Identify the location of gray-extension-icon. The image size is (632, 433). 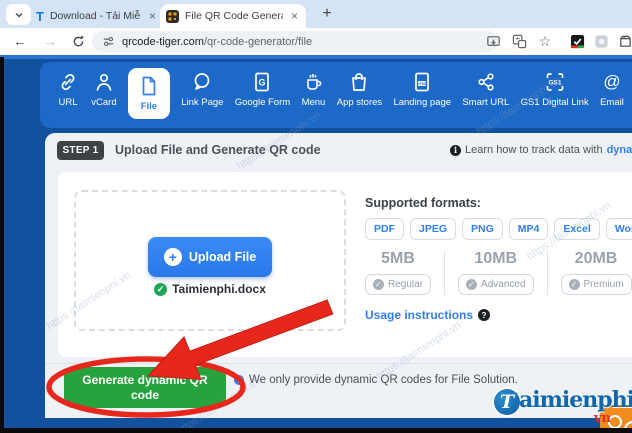
(601, 41).